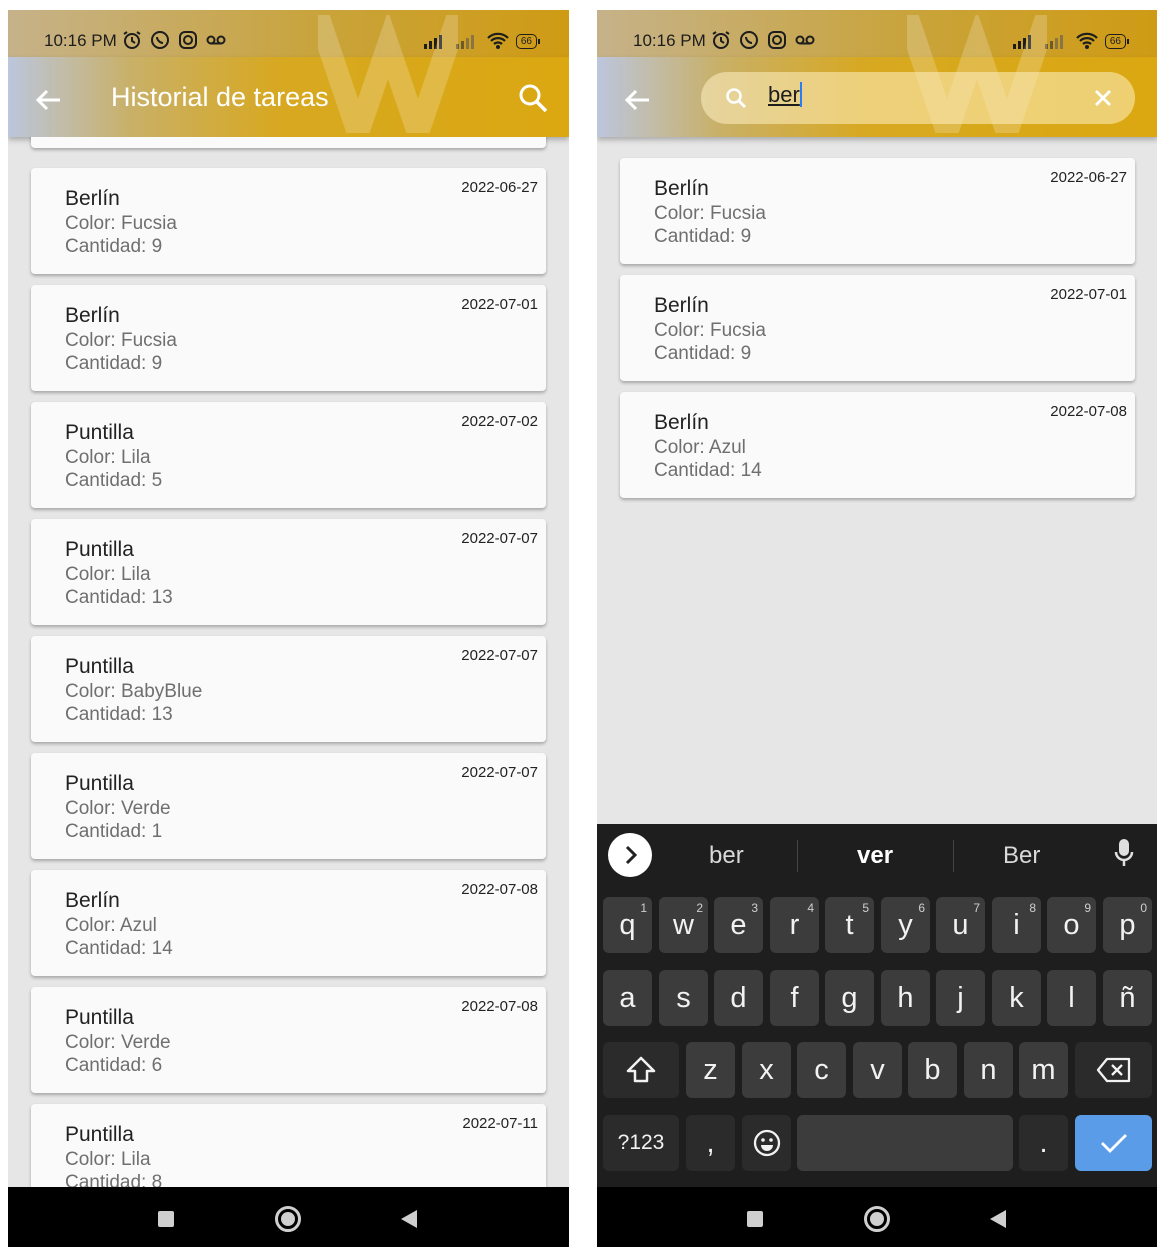 The image size is (1157, 1247). What do you see at coordinates (726, 856) in the screenshot?
I see `suggestion-ber: ber` at bounding box center [726, 856].